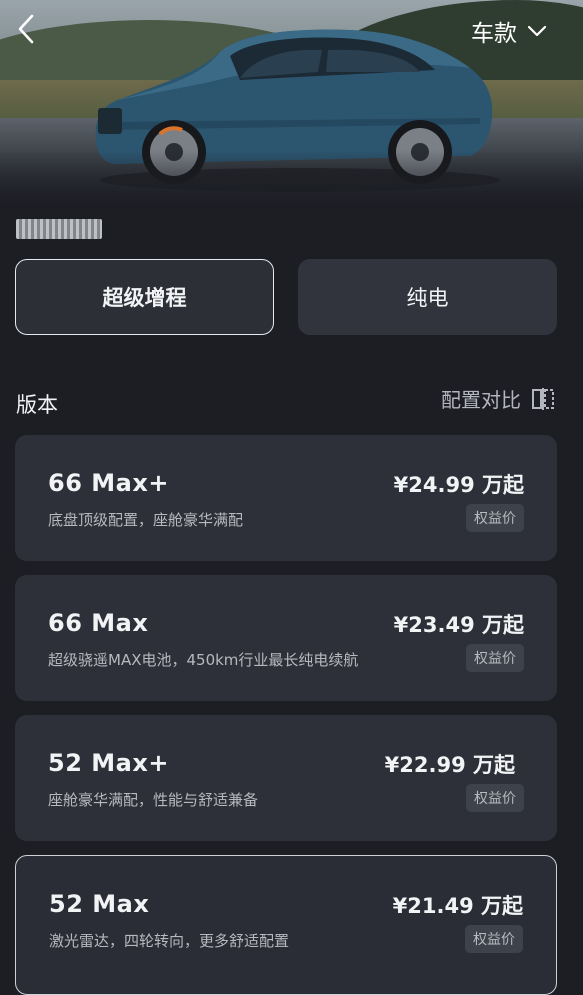  What do you see at coordinates (108, 763) in the screenshot?
I see `version-name: 52 Max+` at bounding box center [108, 763].